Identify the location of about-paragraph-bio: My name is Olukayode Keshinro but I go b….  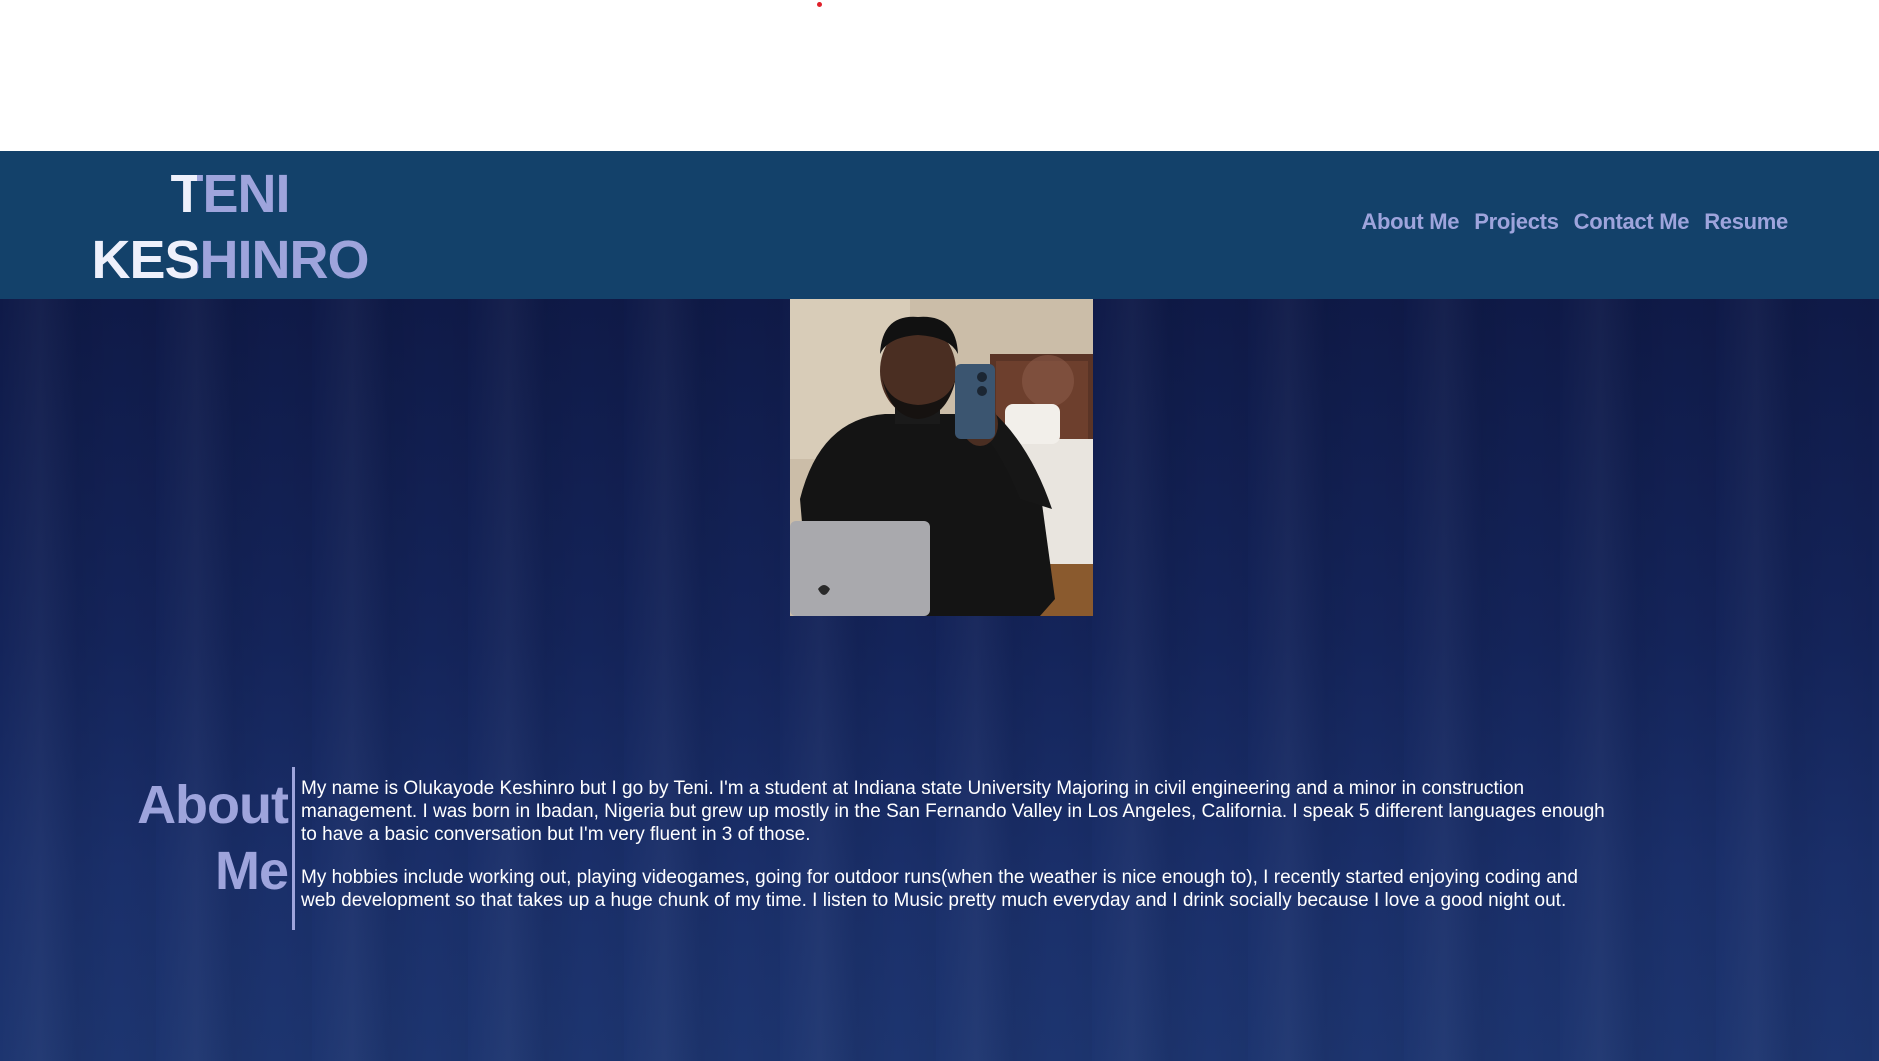
(953, 811).